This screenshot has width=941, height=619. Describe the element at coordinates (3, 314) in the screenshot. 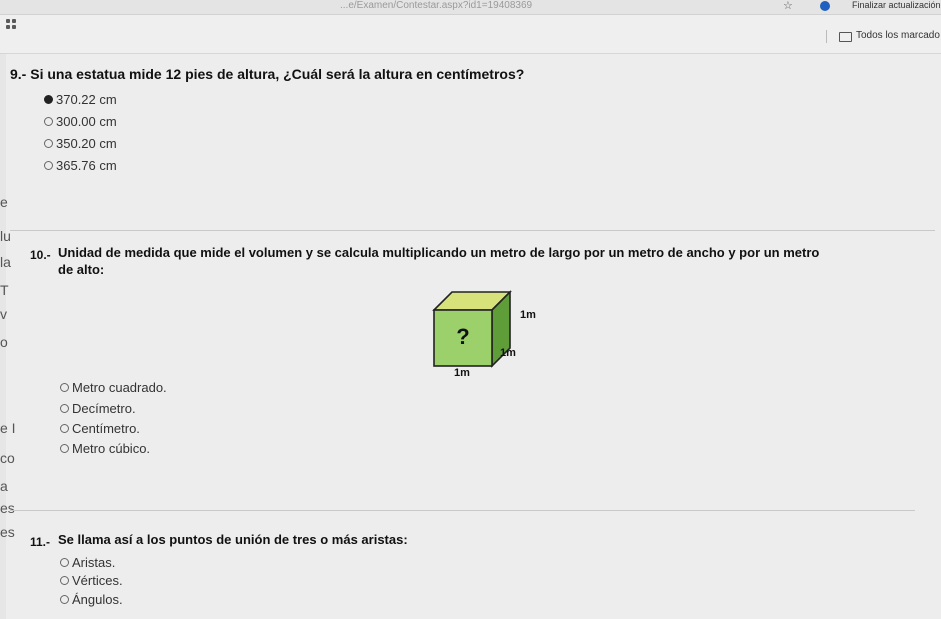

I see `cutoff-text: v` at that location.